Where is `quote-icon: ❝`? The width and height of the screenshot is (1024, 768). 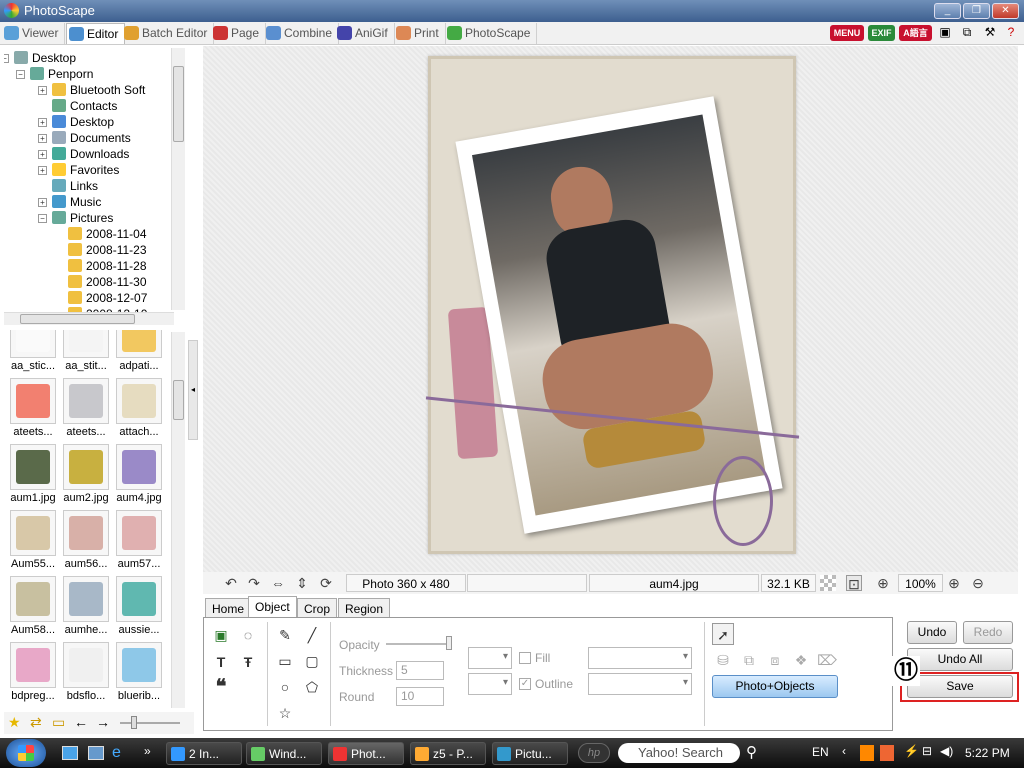 quote-icon: ❝ is located at coordinates (221, 687).